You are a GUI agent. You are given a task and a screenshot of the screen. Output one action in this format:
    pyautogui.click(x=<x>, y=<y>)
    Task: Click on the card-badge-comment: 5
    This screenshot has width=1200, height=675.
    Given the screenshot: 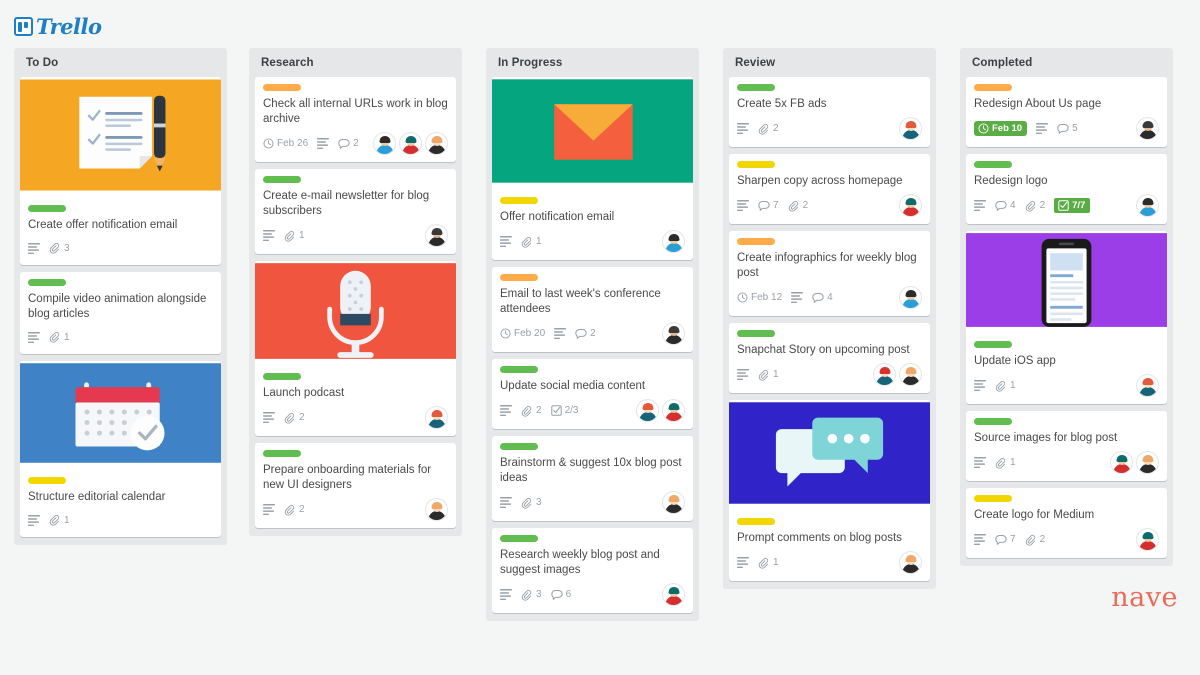 What is the action you would take?
    pyautogui.click(x=1067, y=129)
    